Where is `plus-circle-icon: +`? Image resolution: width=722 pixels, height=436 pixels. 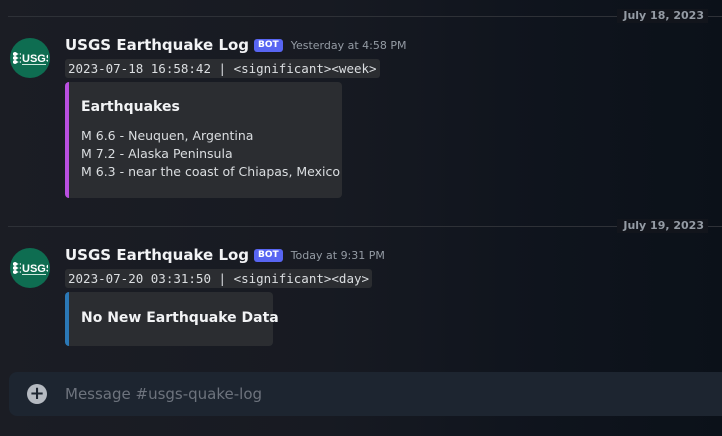
plus-circle-icon: + is located at coordinates (37, 394).